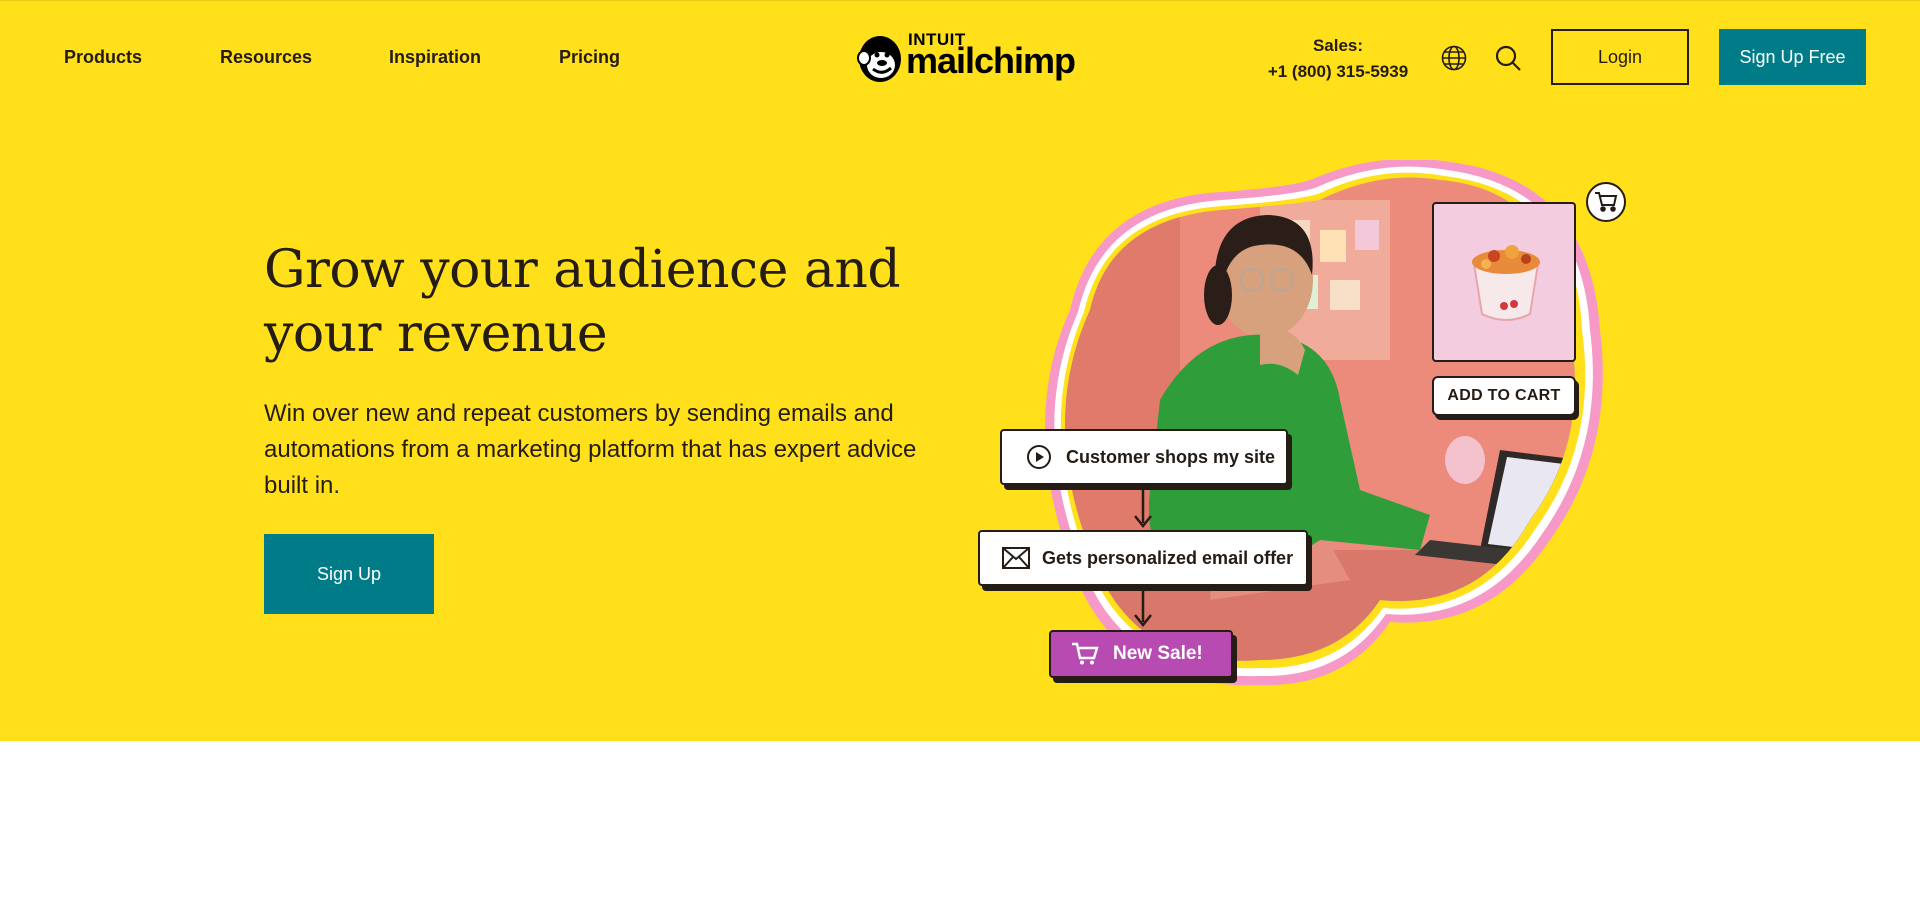 The height and width of the screenshot is (903, 1920). Describe the element at coordinates (1016, 558) in the screenshot. I see `envelope-icon` at that location.